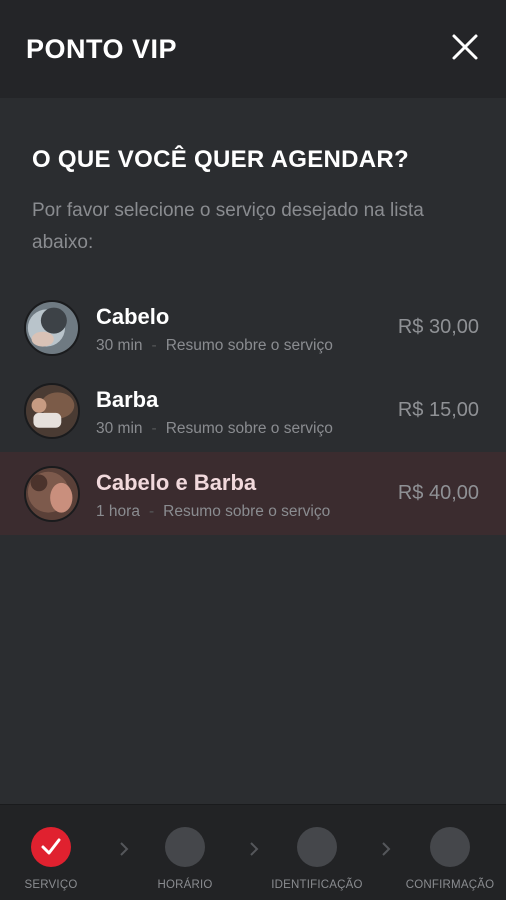  Describe the element at coordinates (253, 49) in the screenshot. I see `app-header: PONTO VIP` at that location.